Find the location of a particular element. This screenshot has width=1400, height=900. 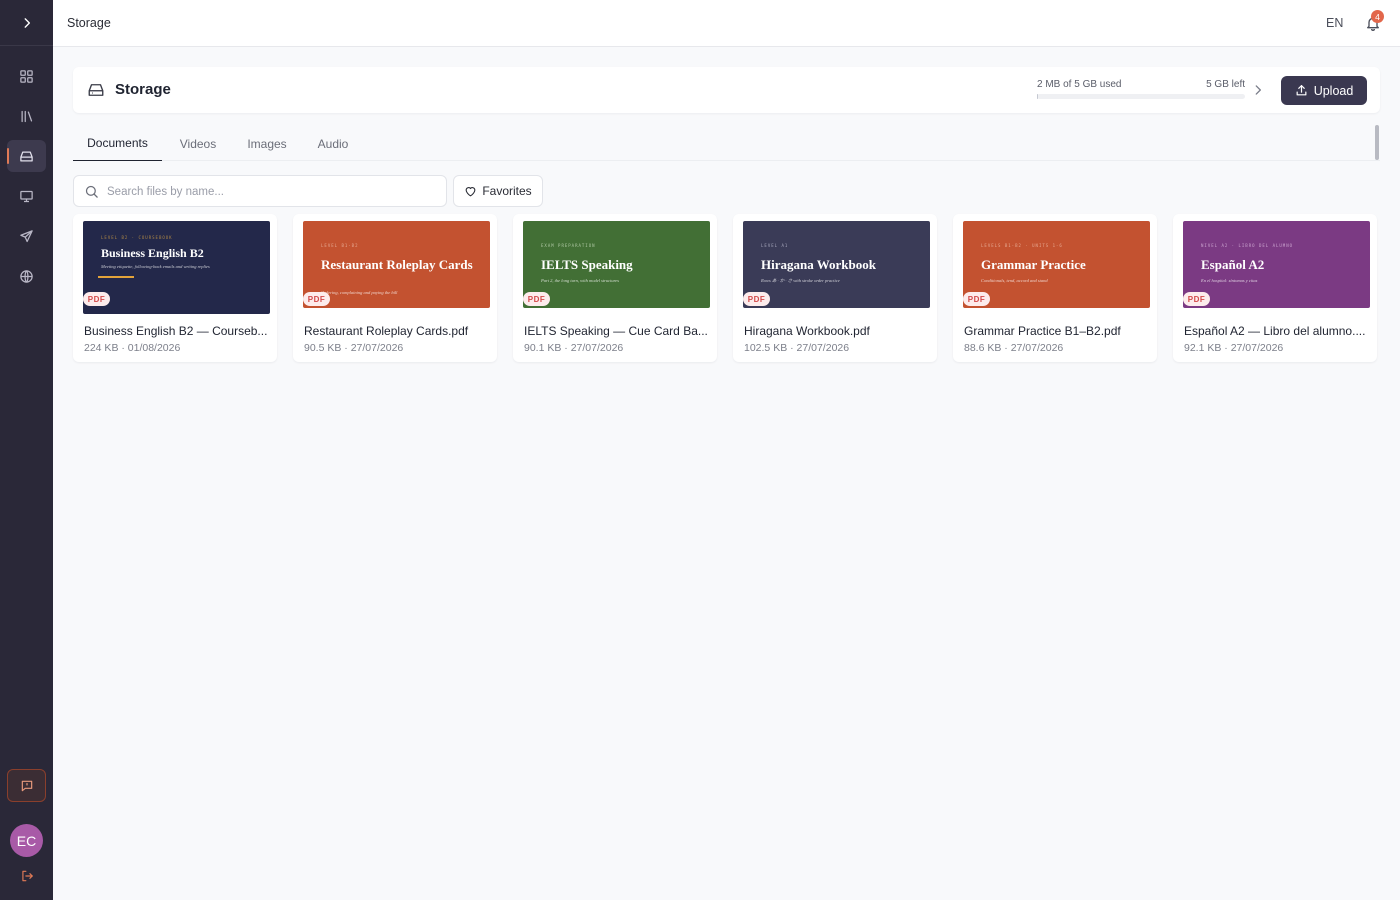

globe-icon is located at coordinates (26, 276).